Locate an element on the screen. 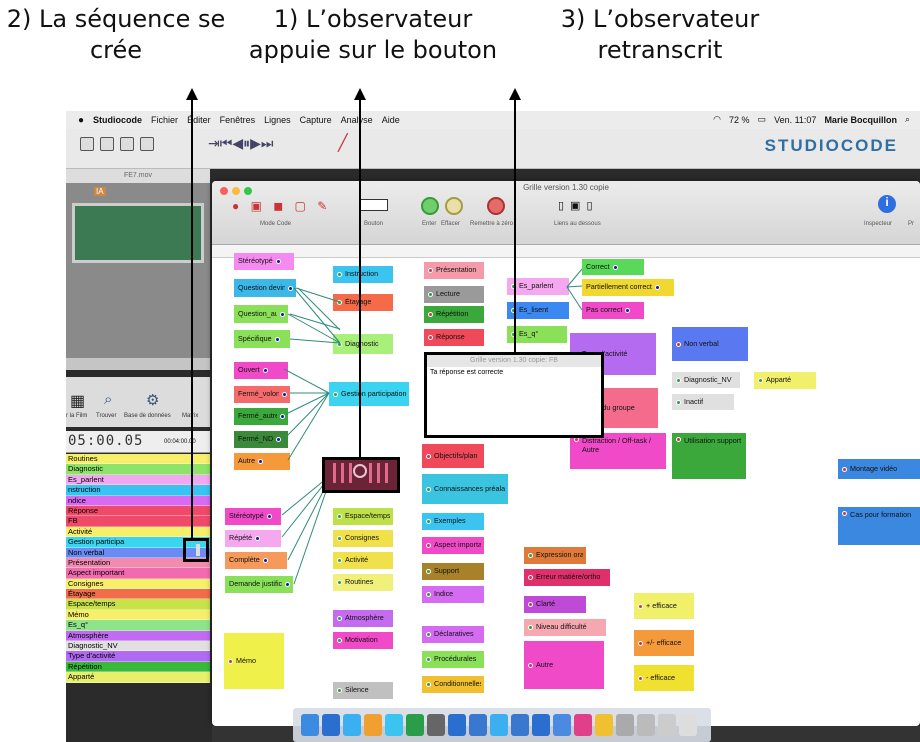  code-button-exemples: Exemples is located at coordinates (453, 521).